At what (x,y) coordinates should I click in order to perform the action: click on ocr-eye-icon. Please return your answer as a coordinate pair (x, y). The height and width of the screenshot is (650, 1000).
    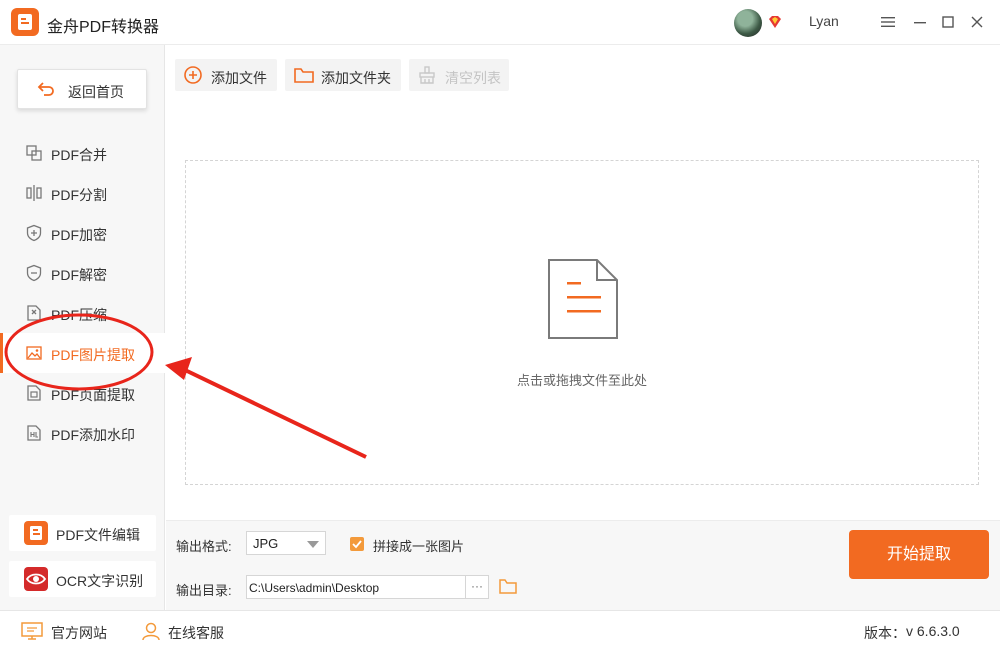
    Looking at the image, I should click on (36, 579).